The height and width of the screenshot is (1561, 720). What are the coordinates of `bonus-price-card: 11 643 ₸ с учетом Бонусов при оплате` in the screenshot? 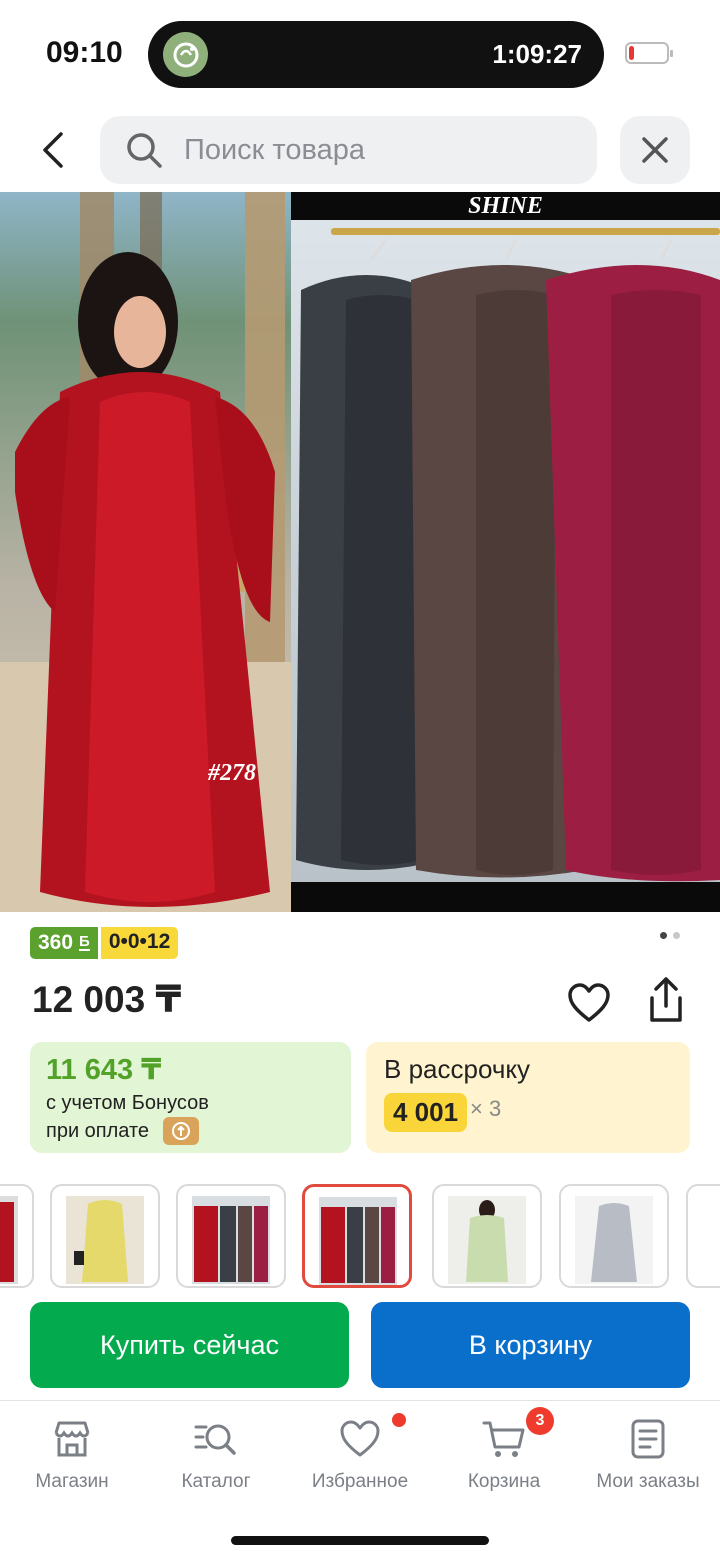 It's located at (190, 1097).